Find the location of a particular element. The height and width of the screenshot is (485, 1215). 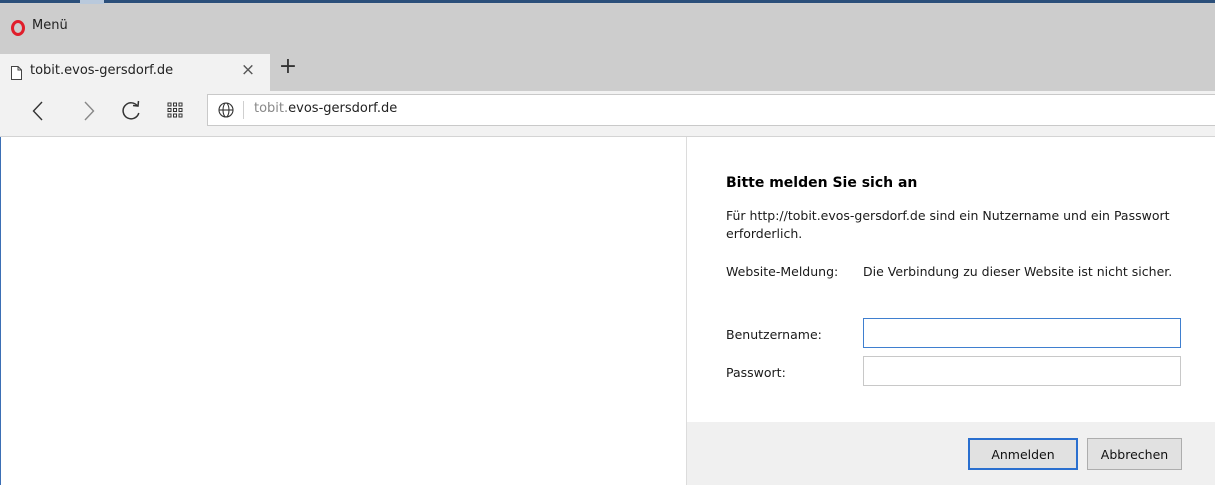

forward-button is located at coordinates (90, 111).